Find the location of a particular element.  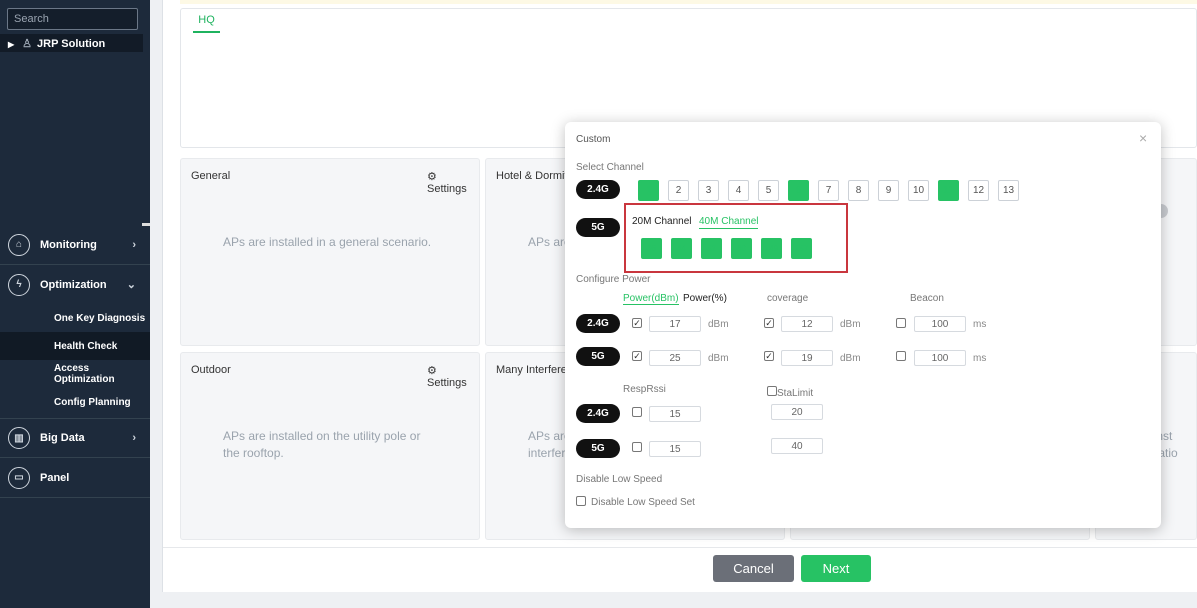

rssi-input-5g: 15 is located at coordinates (675, 449).